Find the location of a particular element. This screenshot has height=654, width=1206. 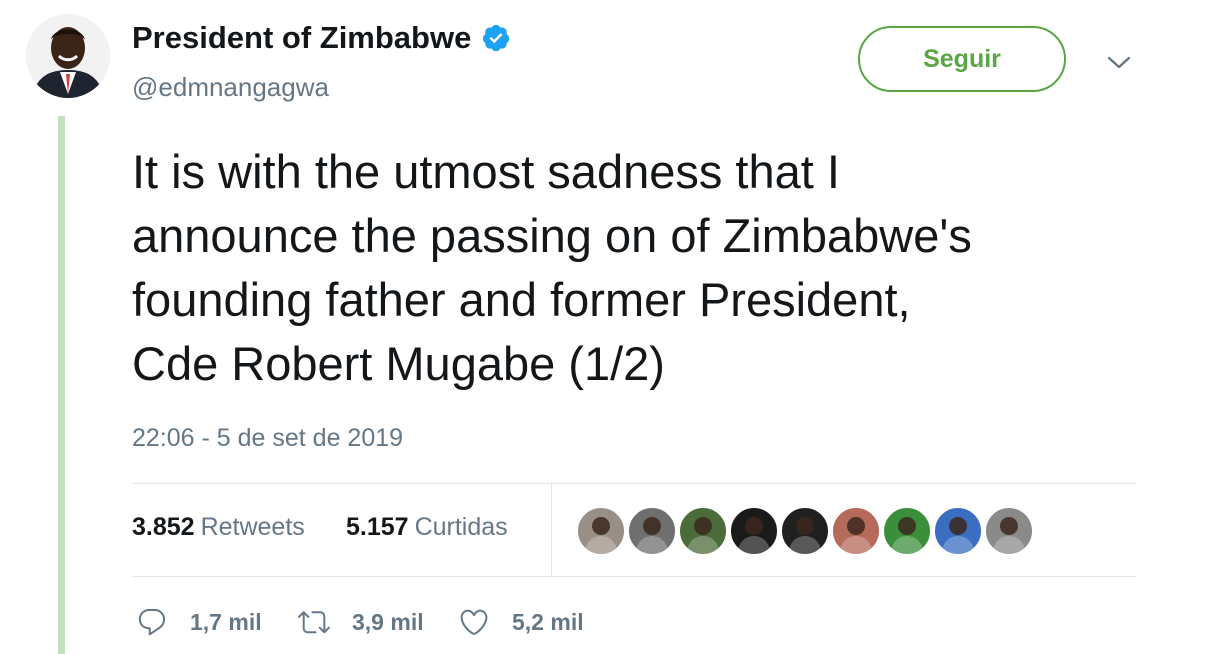

follow-button: Seguir is located at coordinates (962, 59).